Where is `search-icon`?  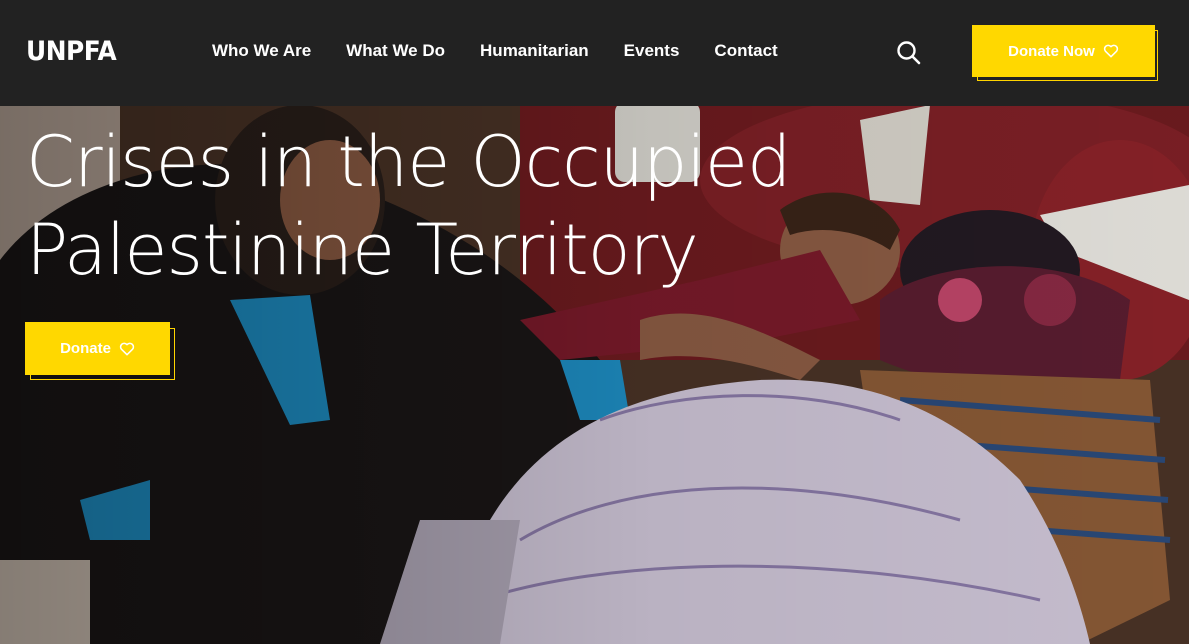 search-icon is located at coordinates (909, 53).